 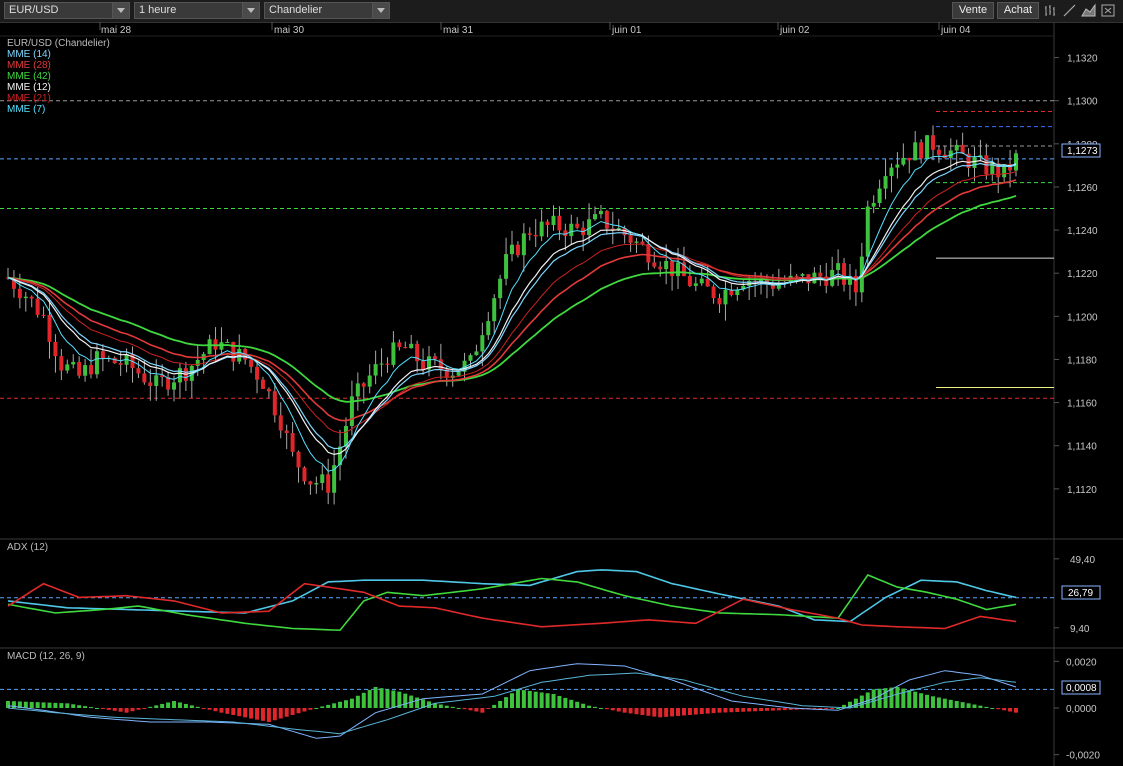 I want to click on price-tick-label: 1,1180, so click(x=1082, y=360).